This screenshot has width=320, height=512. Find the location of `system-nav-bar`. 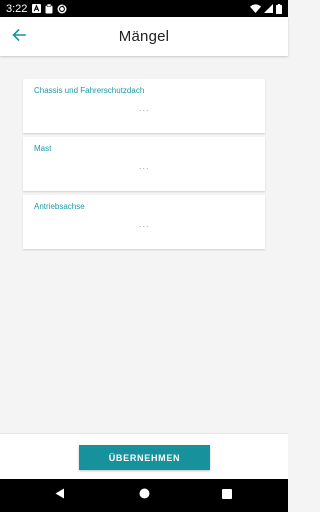

system-nav-bar is located at coordinates (144, 495).